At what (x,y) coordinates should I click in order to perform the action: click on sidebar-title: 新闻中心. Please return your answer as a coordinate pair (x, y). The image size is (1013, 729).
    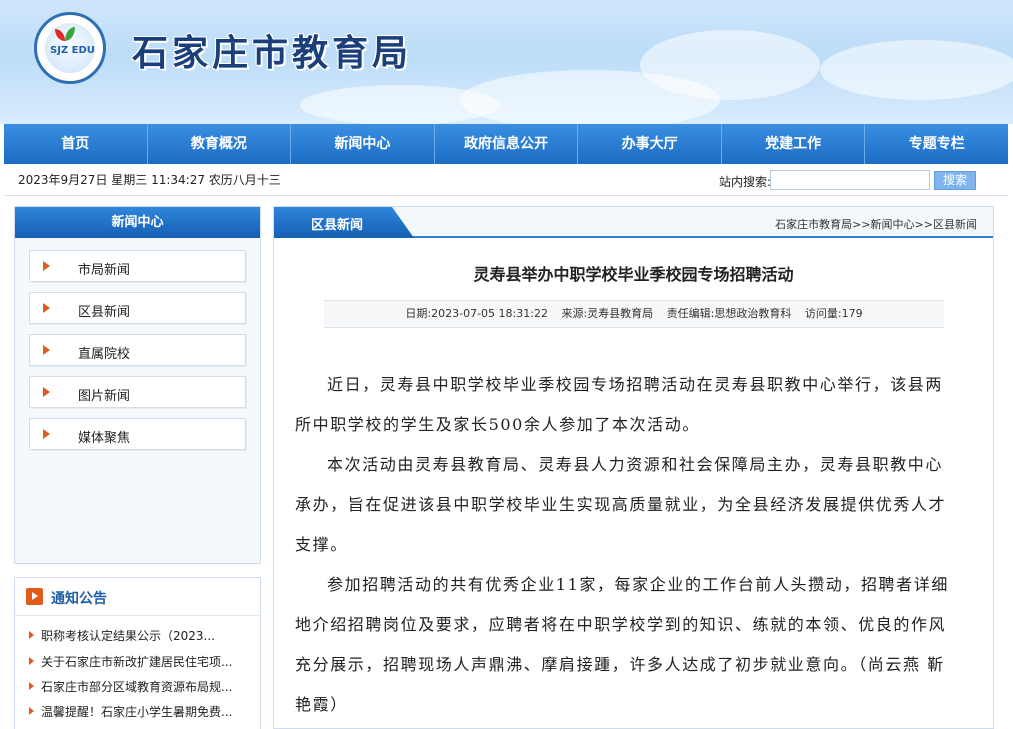
    Looking at the image, I should click on (137, 222).